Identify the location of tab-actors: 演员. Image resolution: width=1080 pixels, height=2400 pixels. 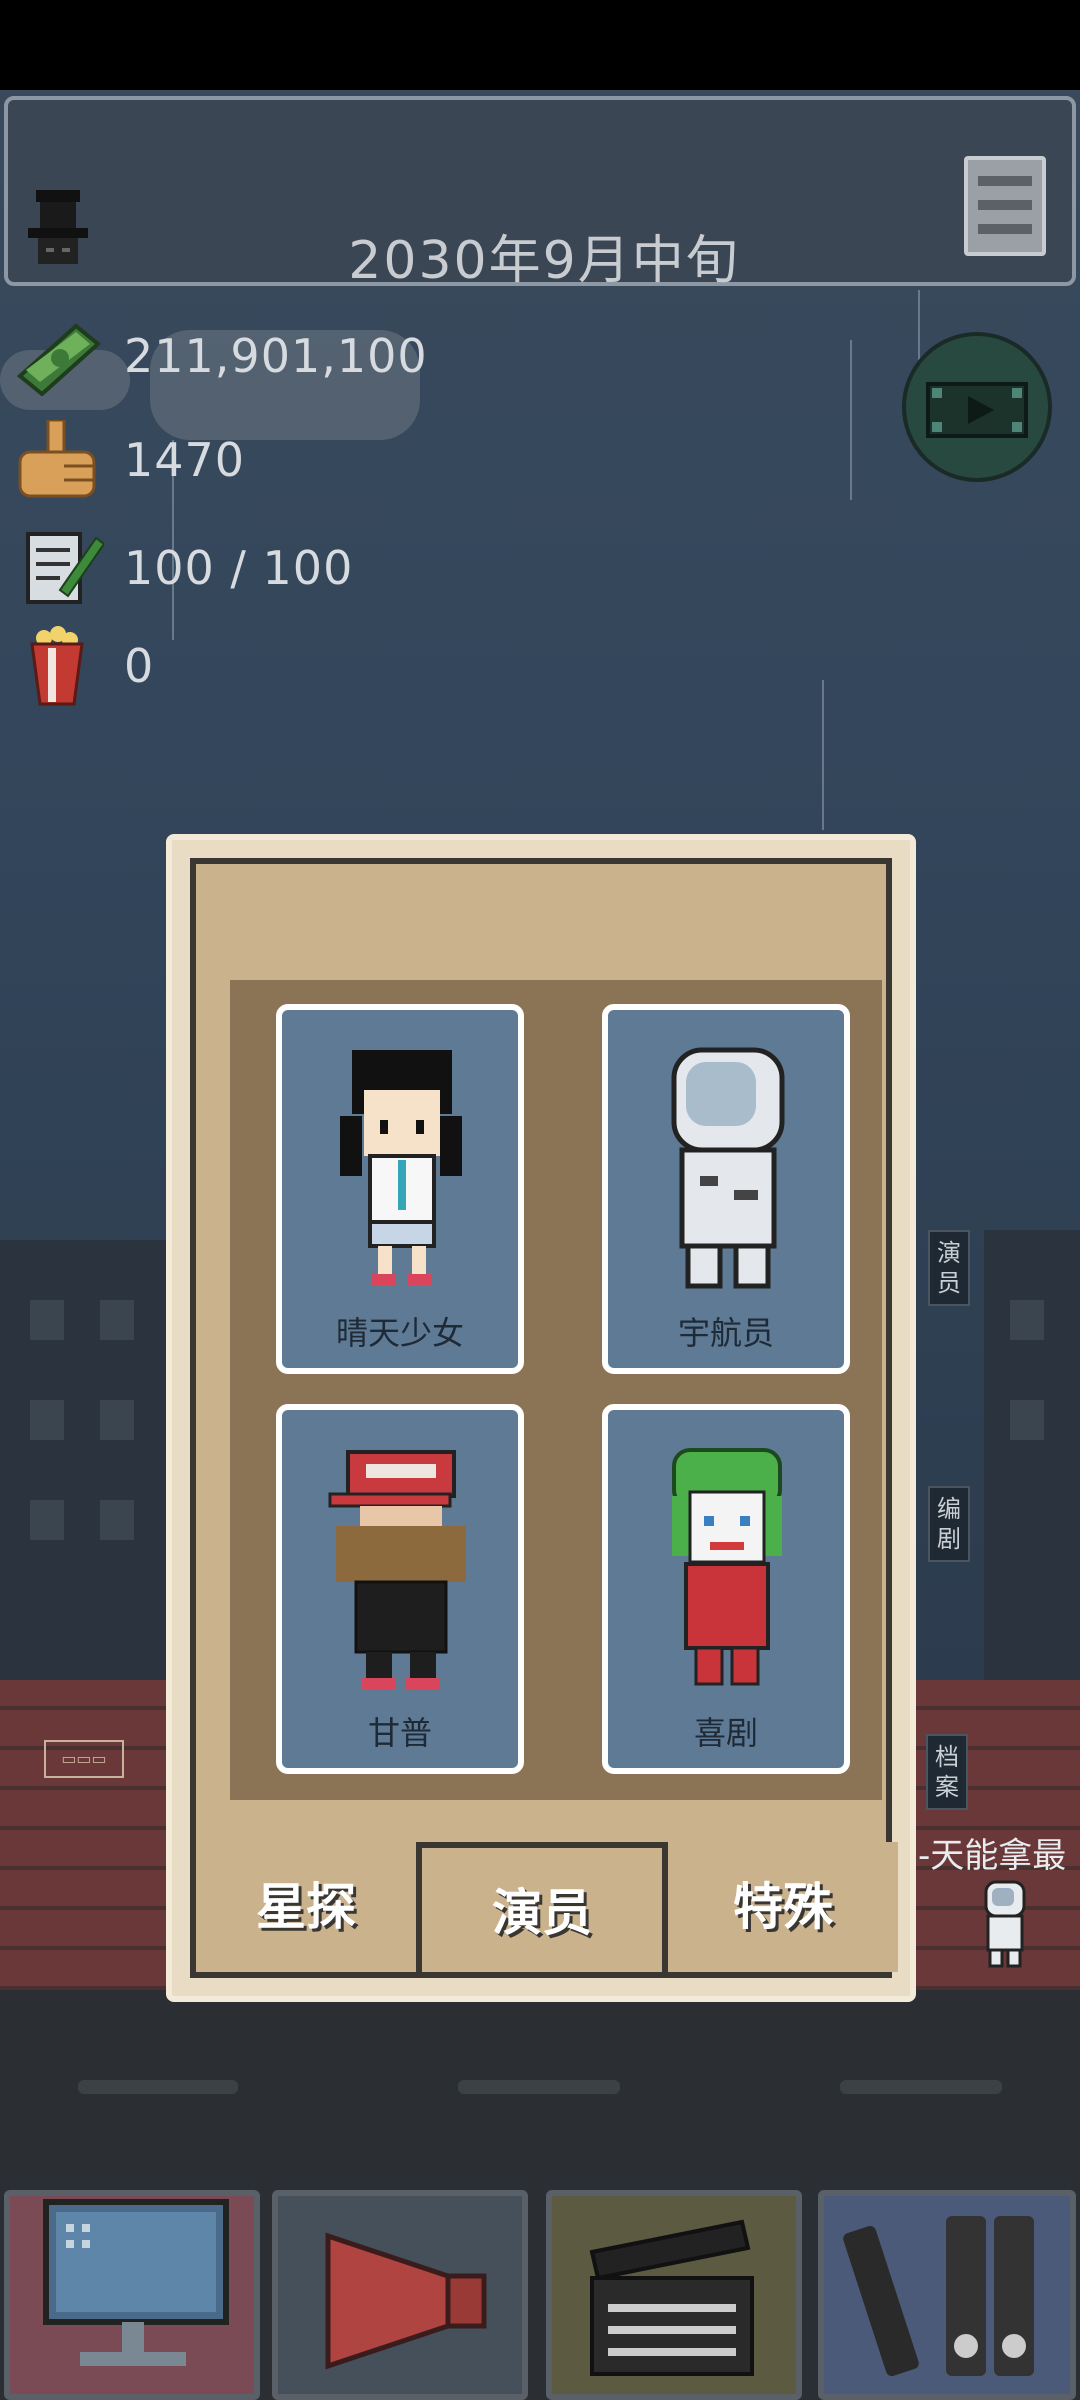
(539, 1907).